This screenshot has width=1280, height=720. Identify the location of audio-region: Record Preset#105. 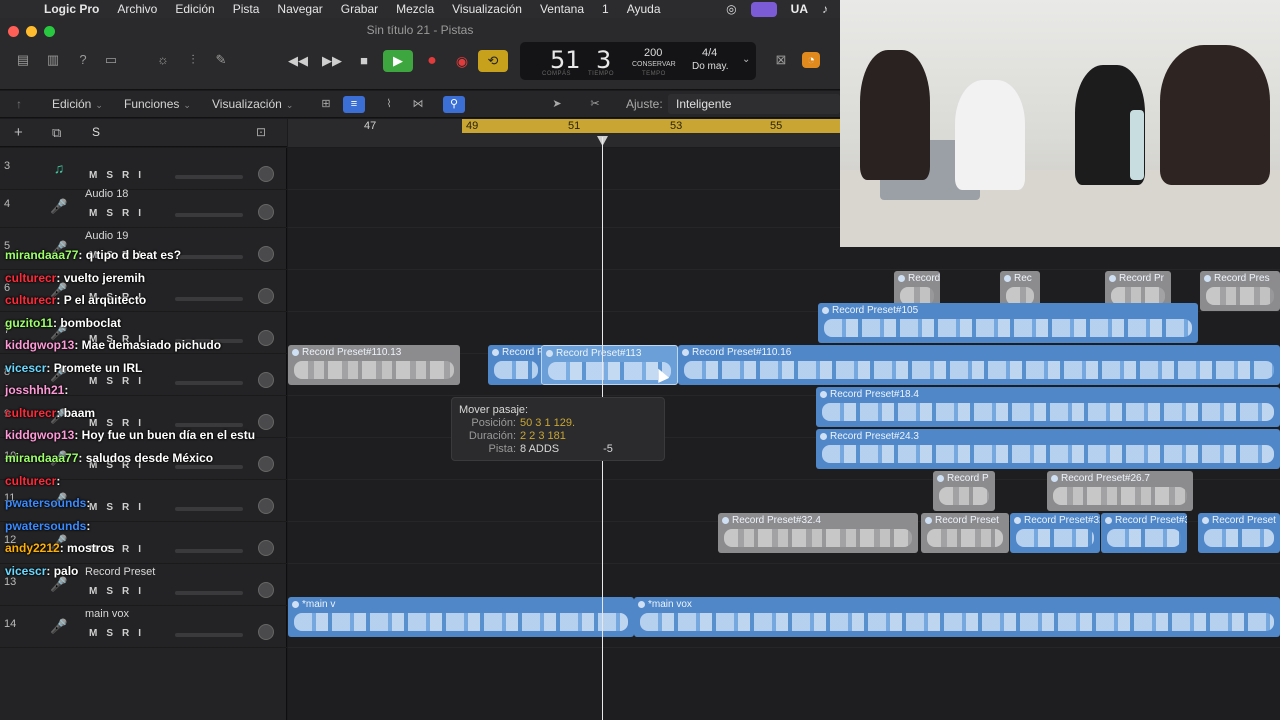
(1008, 323).